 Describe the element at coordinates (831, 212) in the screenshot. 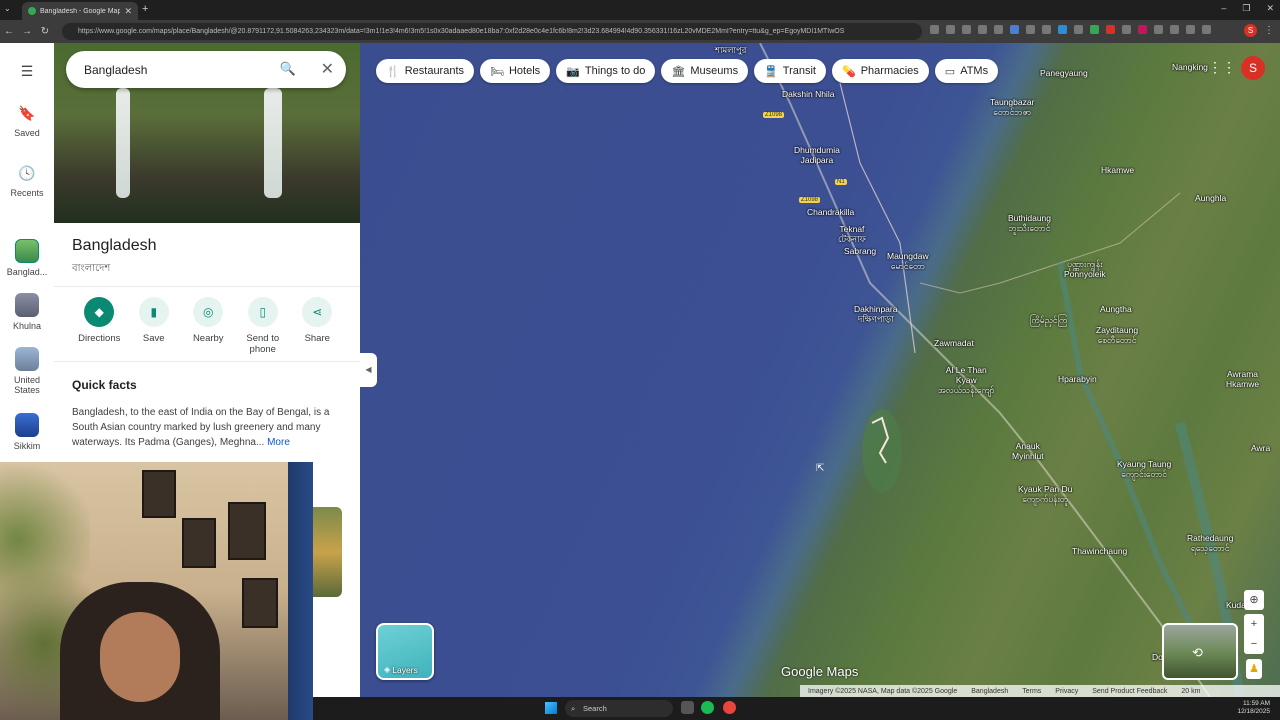

I see `map-label-chandrakilla: Chandrakilla` at that location.